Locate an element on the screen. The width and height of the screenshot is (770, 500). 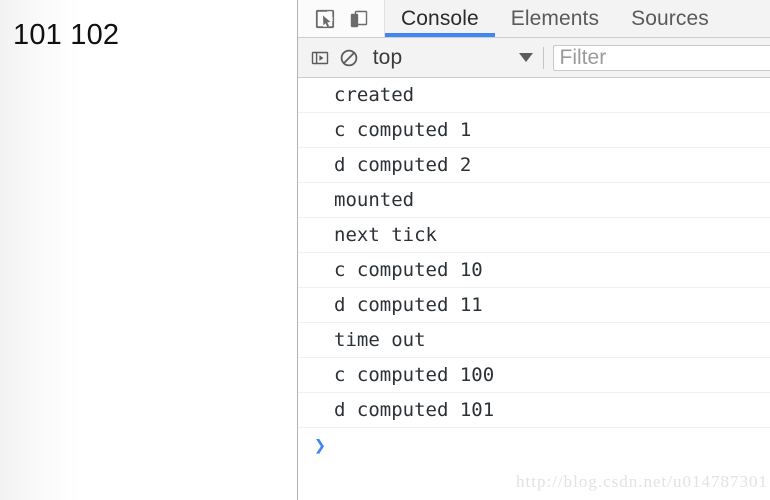
devtools-tool-icons is located at coordinates (341, 18).